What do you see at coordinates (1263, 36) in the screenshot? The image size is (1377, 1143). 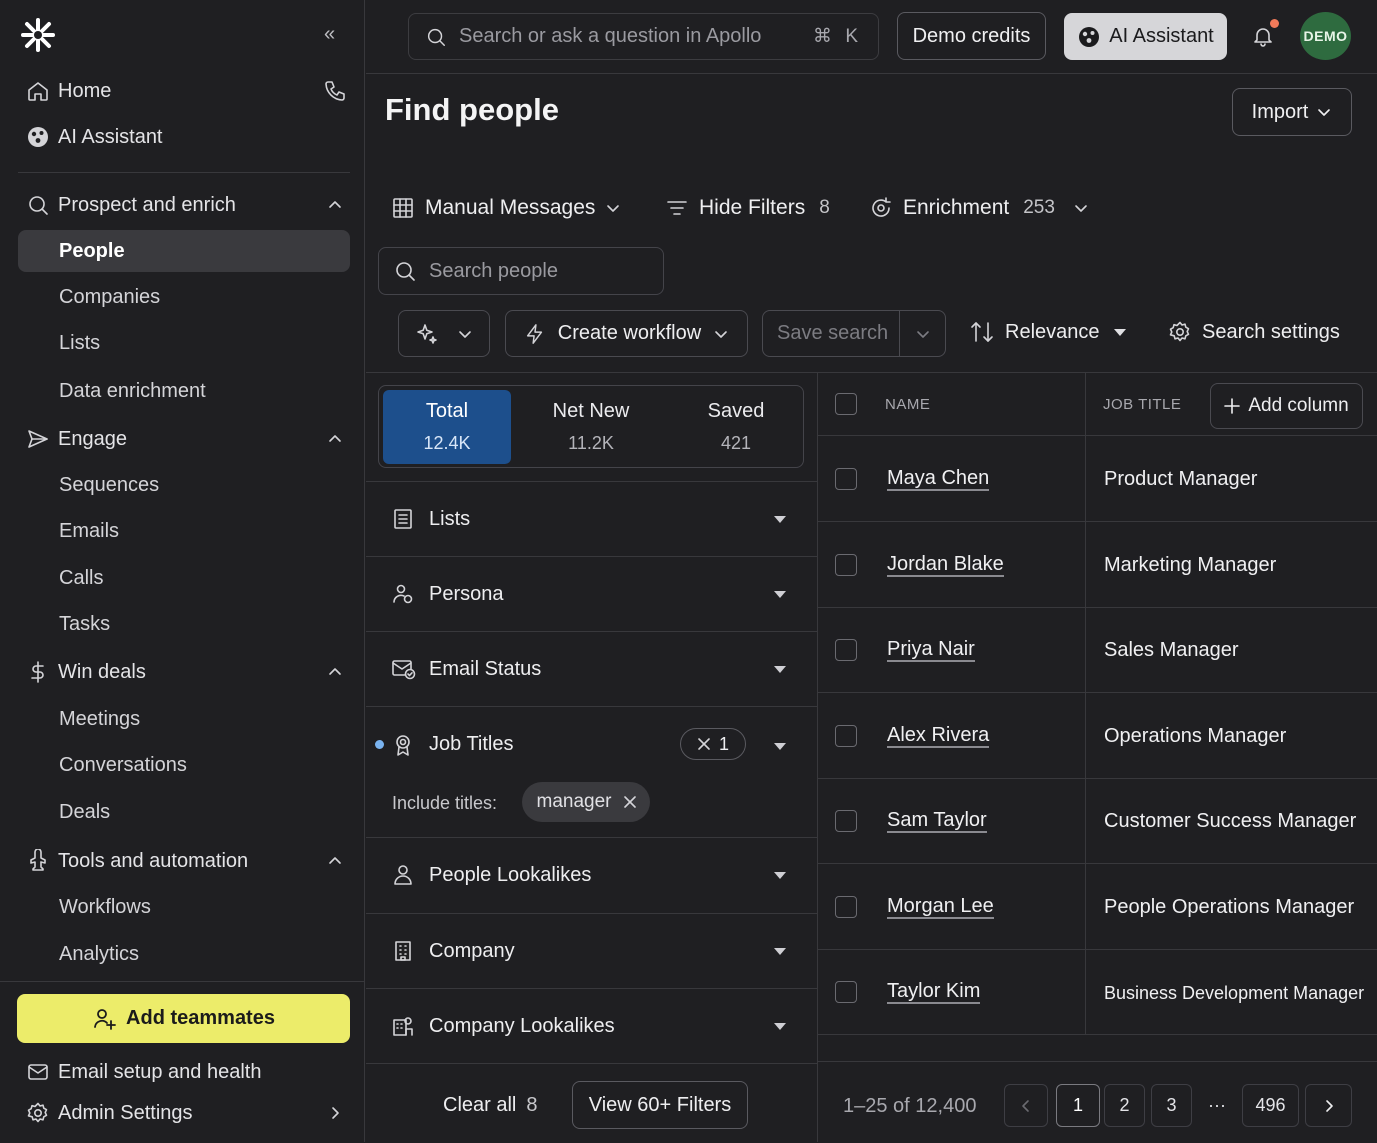 I see `bell-icon` at bounding box center [1263, 36].